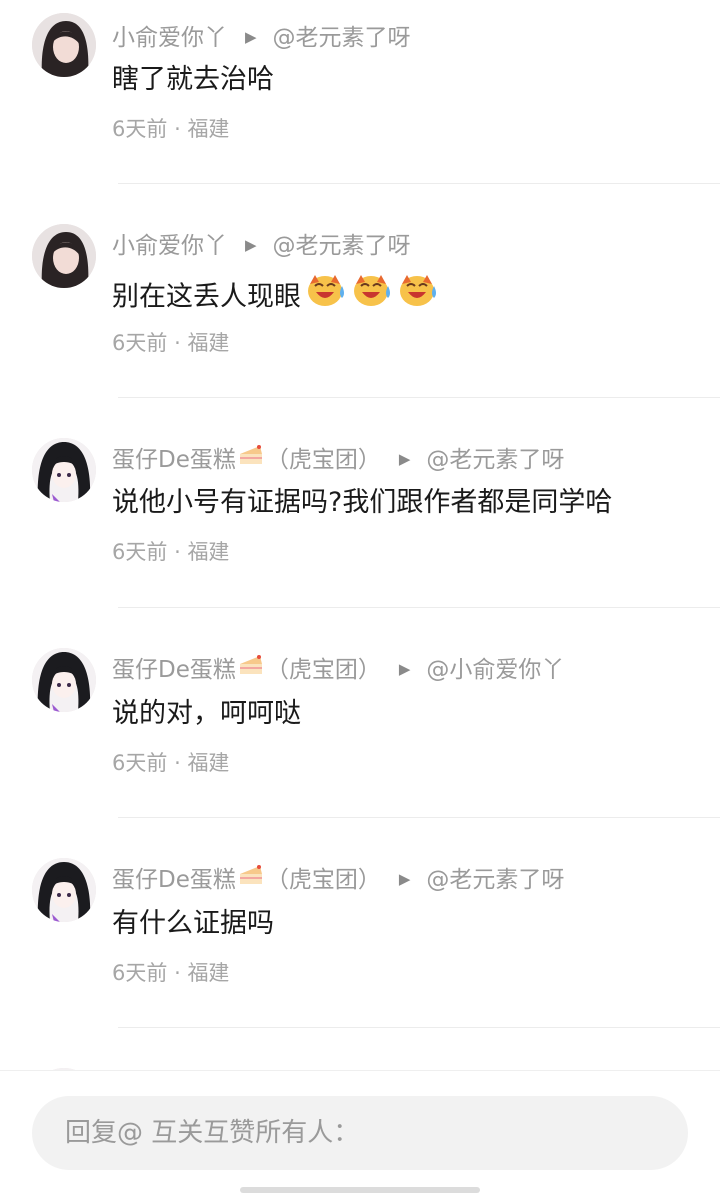 This screenshot has height=1194, width=720. What do you see at coordinates (193, 79) in the screenshot?
I see `comment-text: 瞎了就去治哈` at bounding box center [193, 79].